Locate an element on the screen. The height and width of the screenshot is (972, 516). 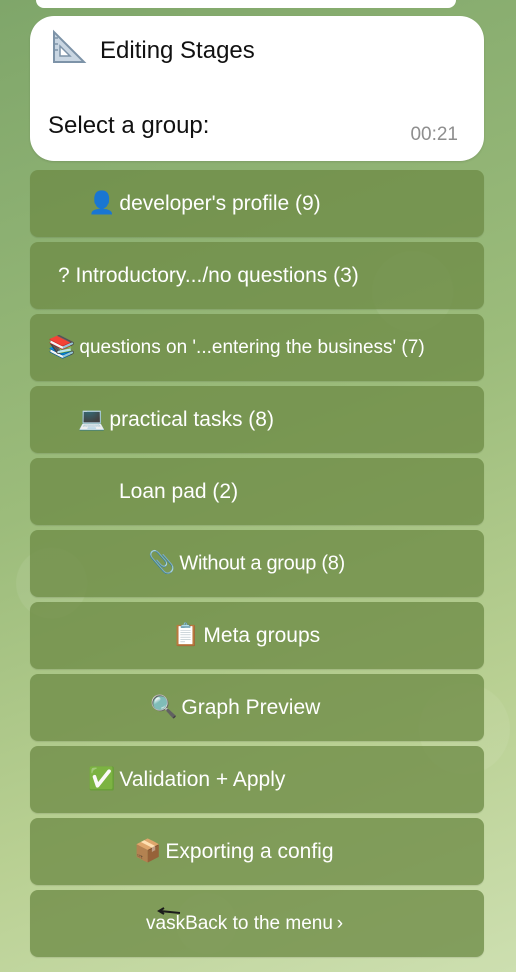
button-label: Without a group (8) is located at coordinates (262, 563).